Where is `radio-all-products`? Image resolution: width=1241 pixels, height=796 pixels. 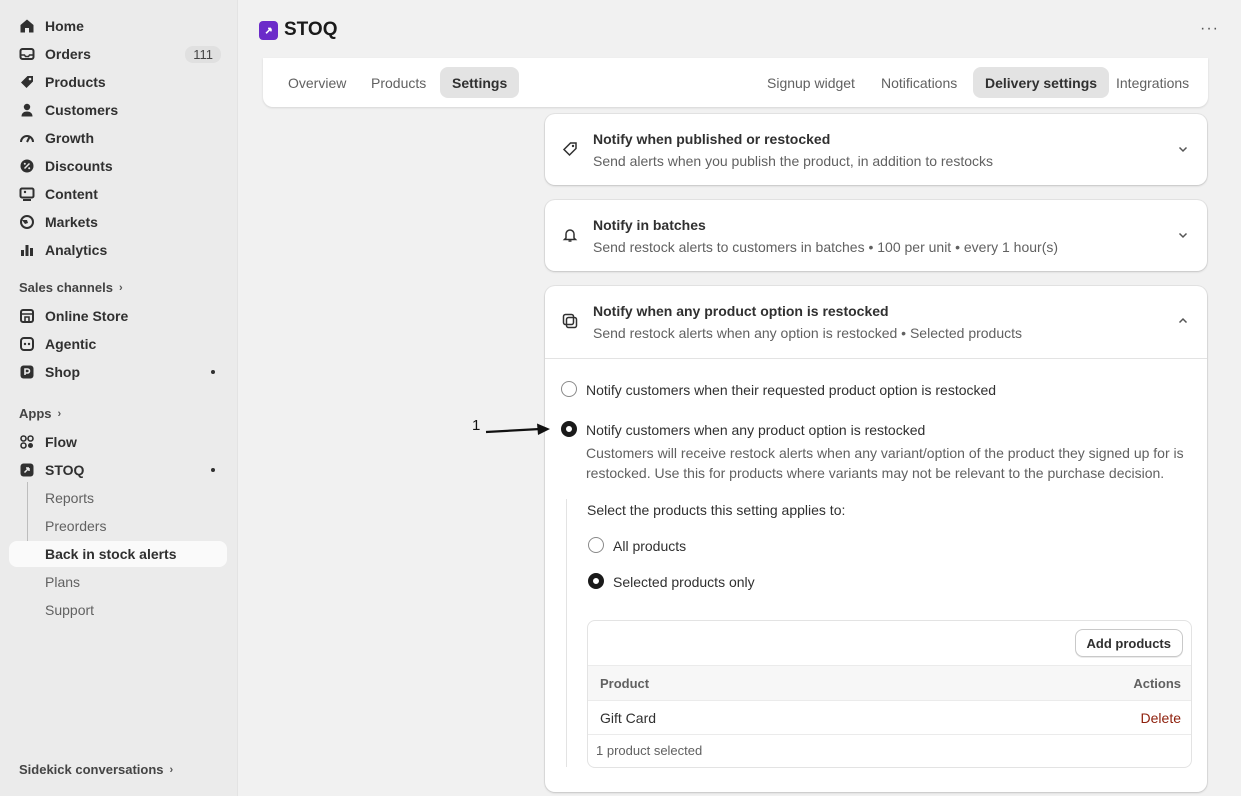
radio-all-products is located at coordinates (596, 545).